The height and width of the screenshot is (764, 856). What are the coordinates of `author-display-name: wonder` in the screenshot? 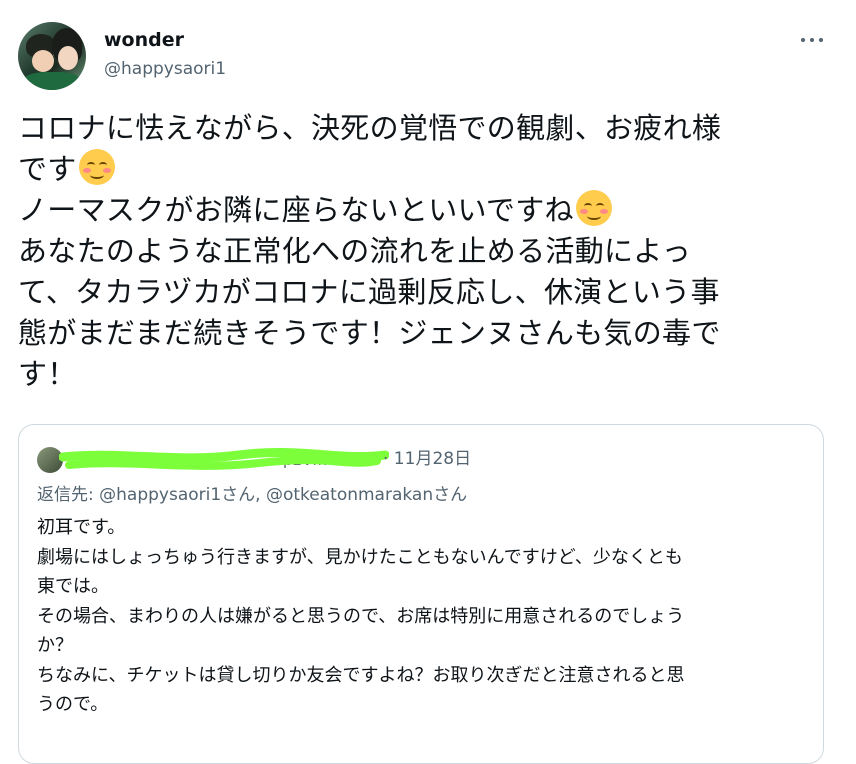 It's located at (144, 40).